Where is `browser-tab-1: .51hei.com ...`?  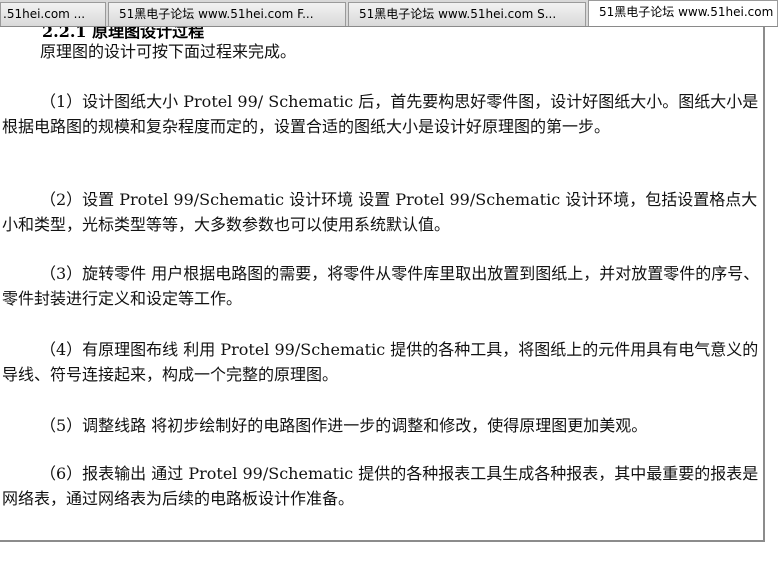 browser-tab-1: .51hei.com ... is located at coordinates (53, 14).